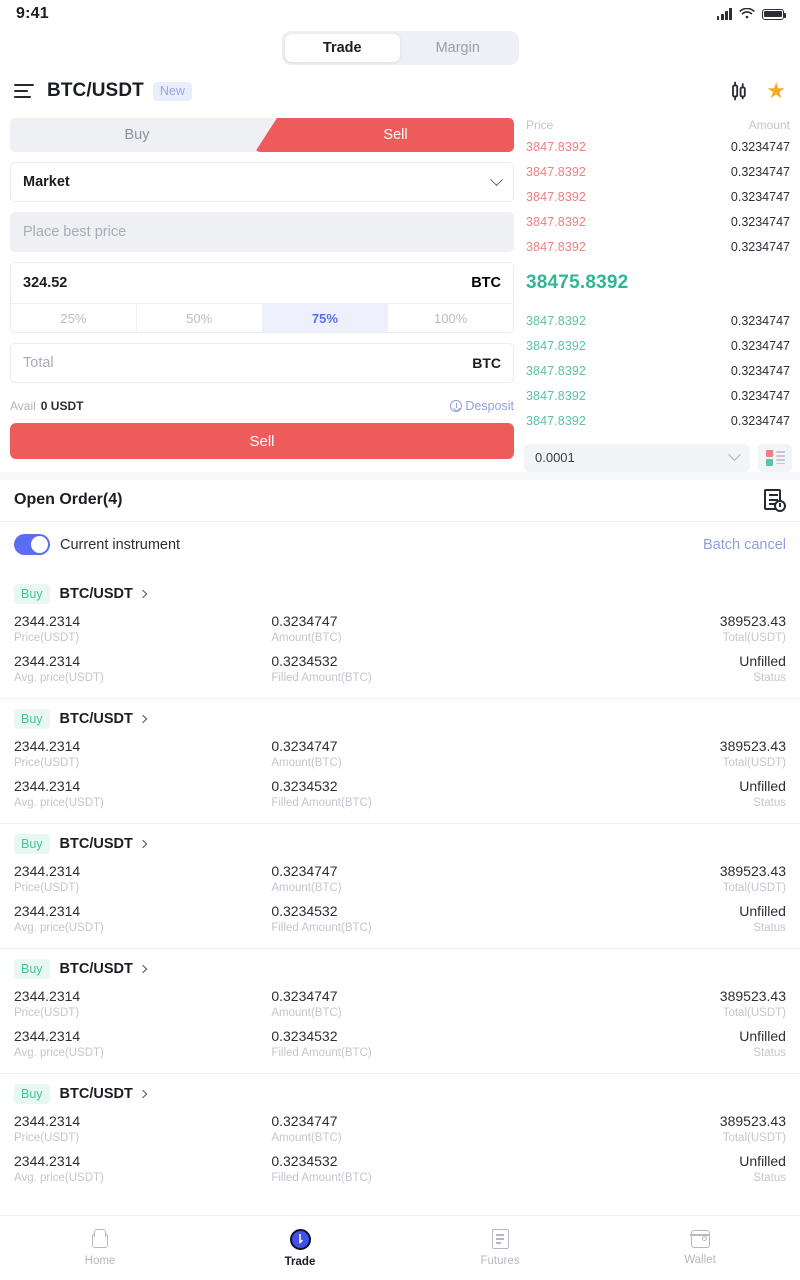 This screenshot has width=800, height=1280. Describe the element at coordinates (556, 222) in the screenshot. I see `ask-price: 3847.8392` at that location.